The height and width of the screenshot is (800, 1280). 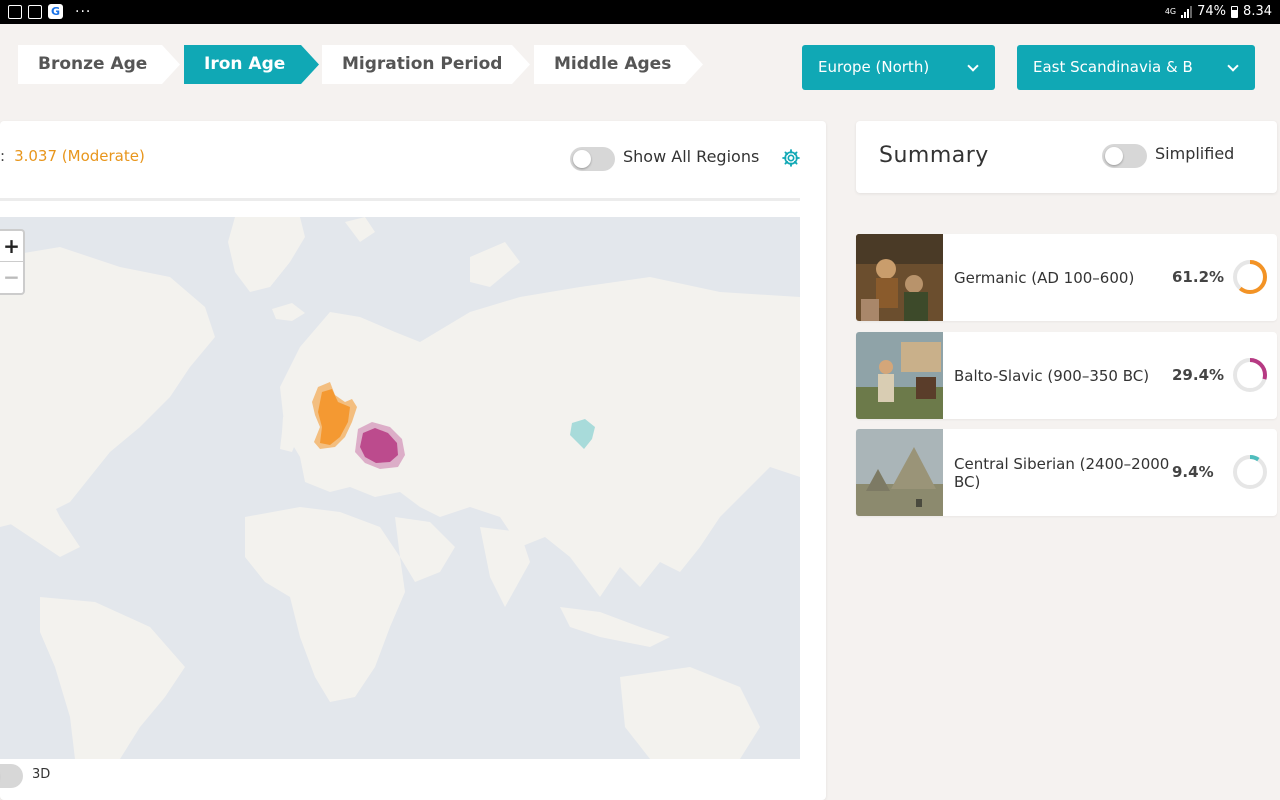 I want to click on divider, so click(x=400, y=199).